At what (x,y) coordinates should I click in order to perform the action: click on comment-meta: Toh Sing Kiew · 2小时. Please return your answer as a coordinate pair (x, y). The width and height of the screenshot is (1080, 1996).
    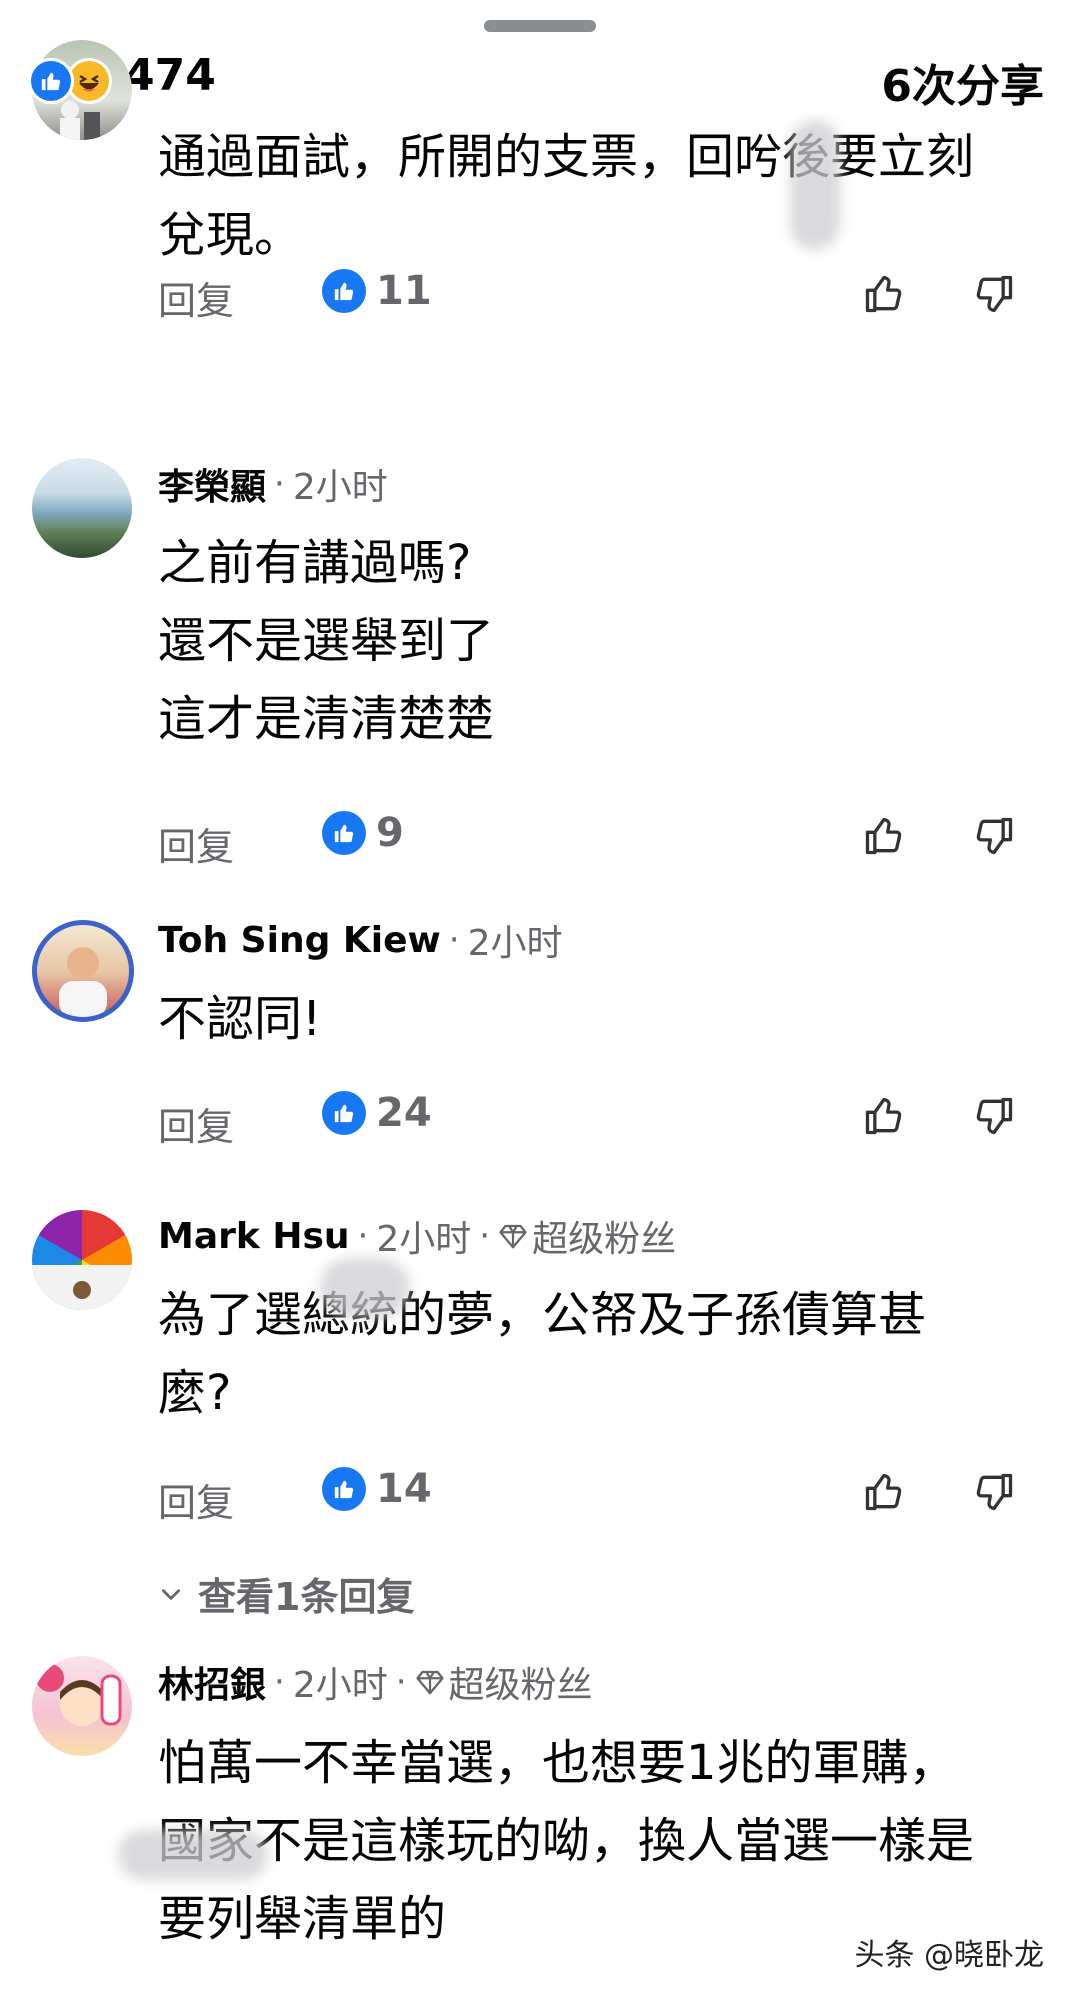
    Looking at the image, I should click on (360, 940).